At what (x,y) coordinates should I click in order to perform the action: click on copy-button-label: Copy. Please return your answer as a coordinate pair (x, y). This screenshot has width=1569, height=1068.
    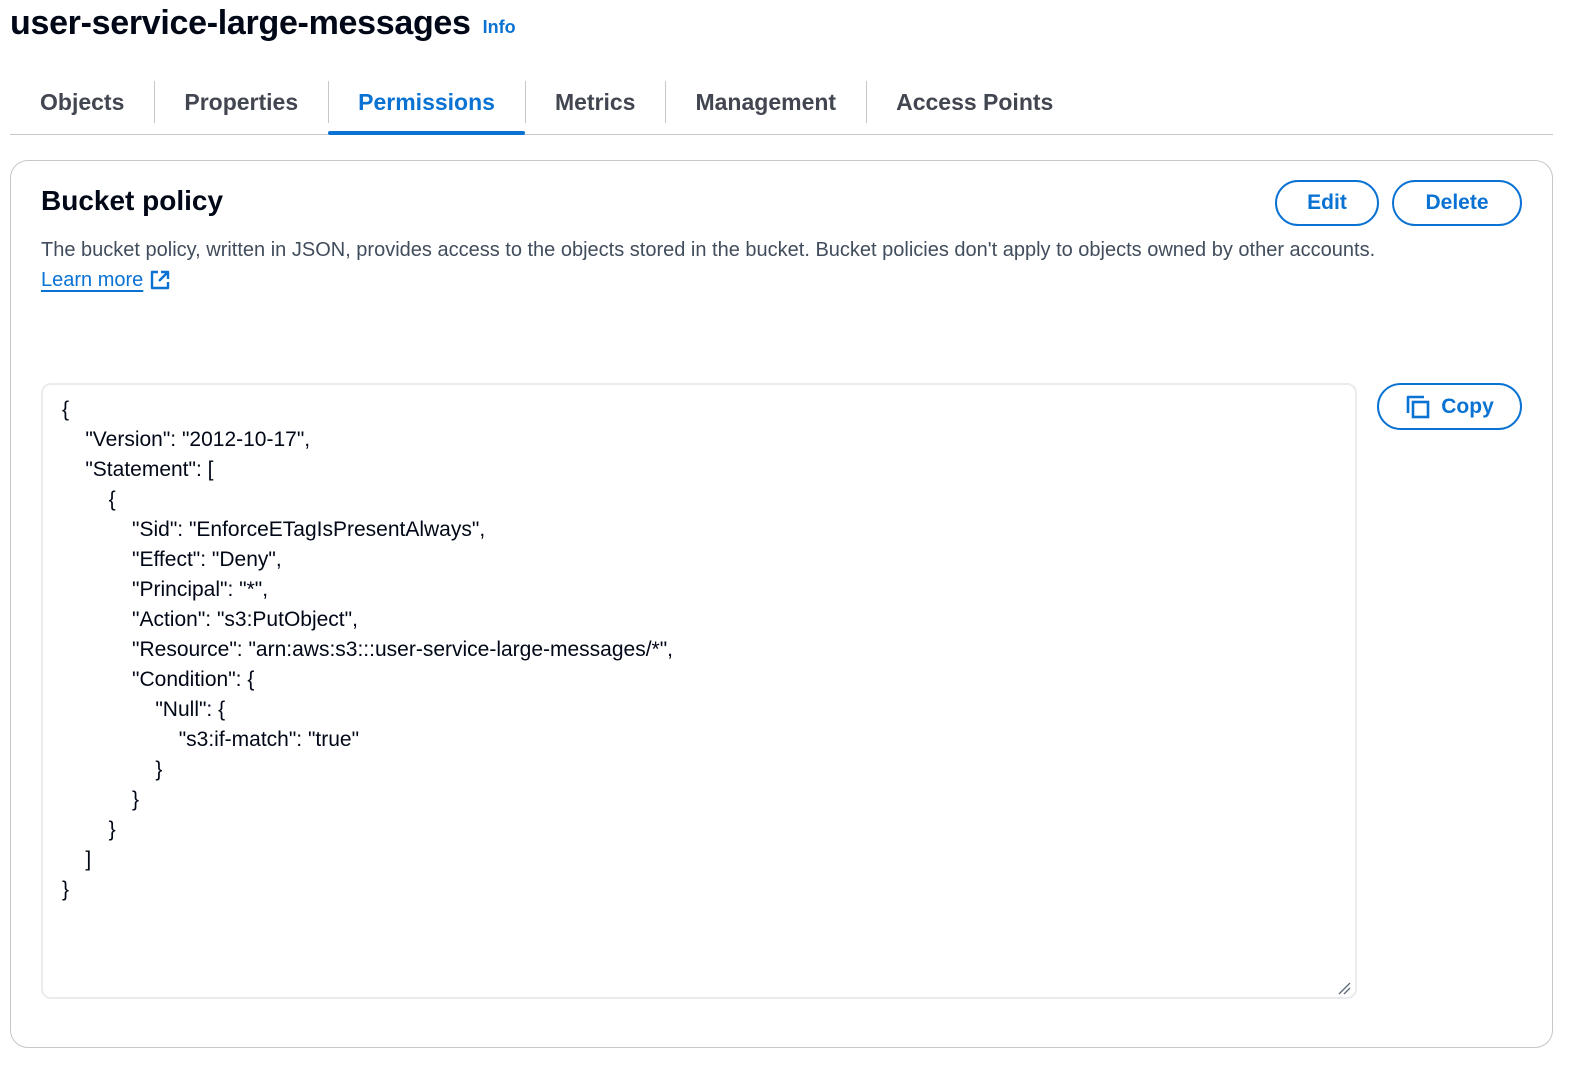
    Looking at the image, I should click on (1467, 406).